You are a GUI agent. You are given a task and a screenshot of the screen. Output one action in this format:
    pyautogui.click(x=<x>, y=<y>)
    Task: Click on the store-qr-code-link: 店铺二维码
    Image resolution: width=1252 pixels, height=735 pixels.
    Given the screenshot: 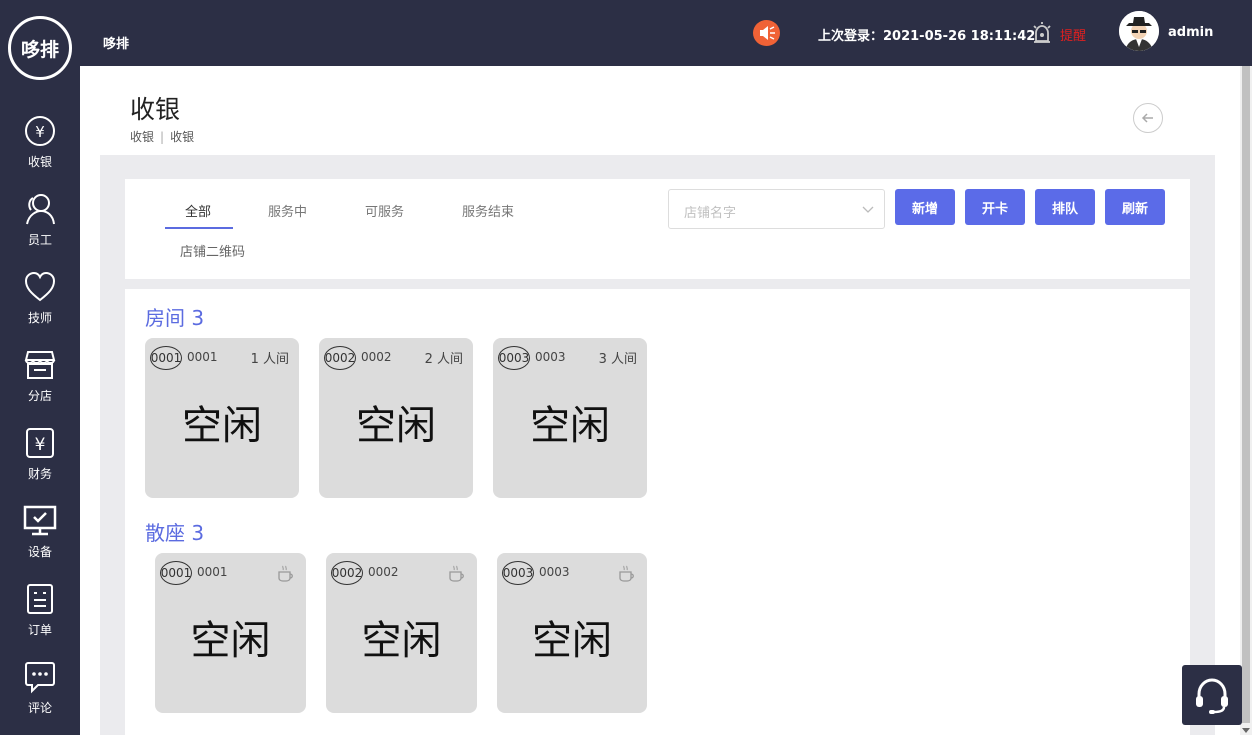 What is the action you would take?
    pyautogui.click(x=212, y=250)
    